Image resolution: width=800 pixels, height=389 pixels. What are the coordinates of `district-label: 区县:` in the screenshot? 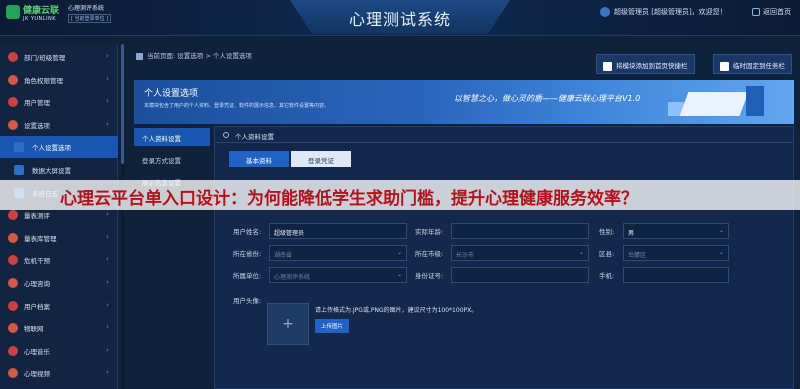 It's located at (607, 254).